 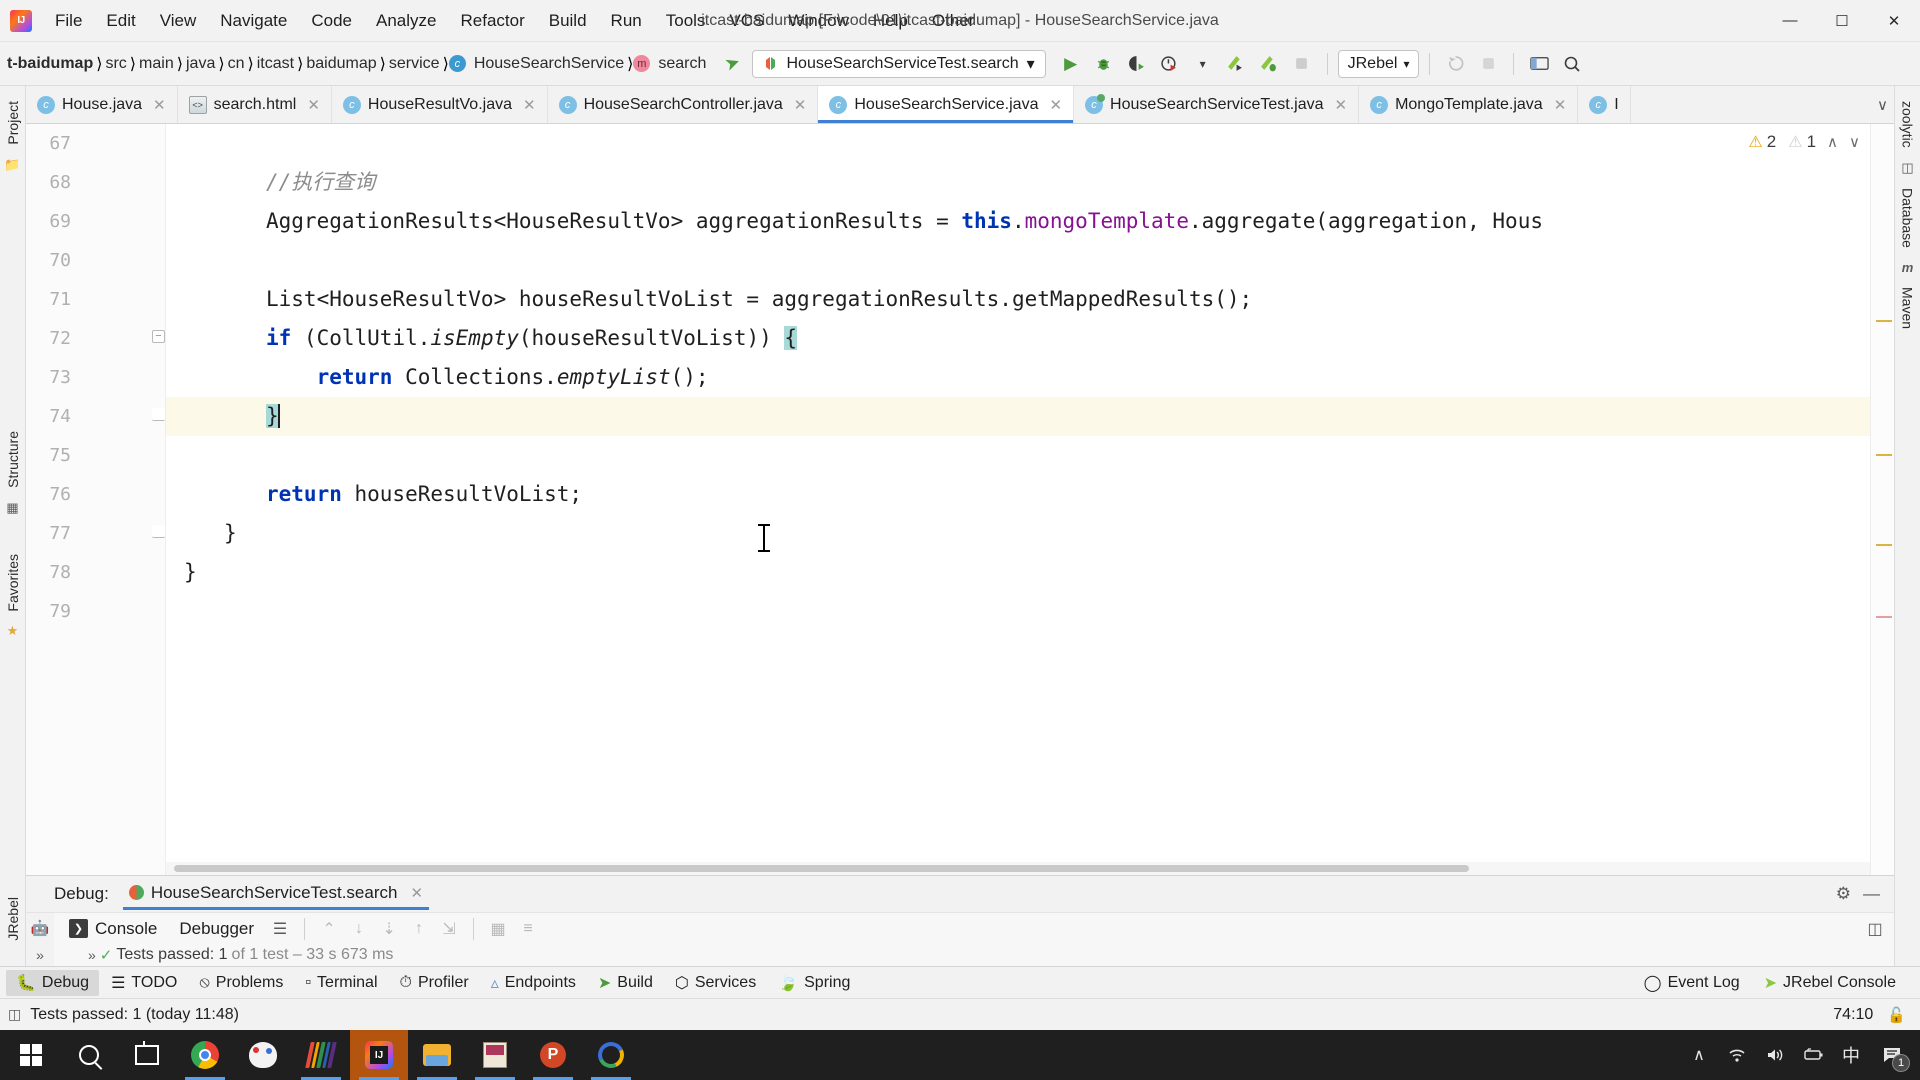 I want to click on status-message: Tests passed: 1 (today 11:48), so click(x=134, y=1015).